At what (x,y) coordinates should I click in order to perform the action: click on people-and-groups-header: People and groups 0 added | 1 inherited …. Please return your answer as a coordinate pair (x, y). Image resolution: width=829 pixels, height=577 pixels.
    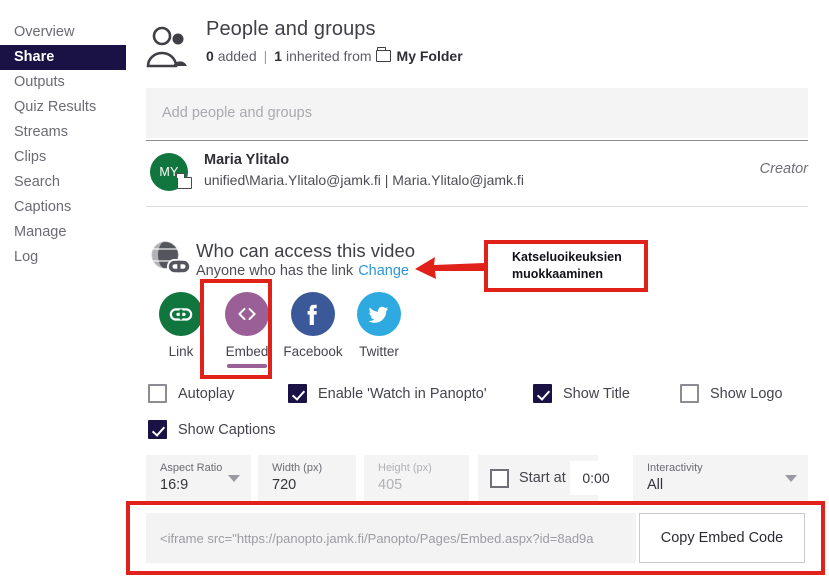
    Looking at the image, I should click on (476, 48).